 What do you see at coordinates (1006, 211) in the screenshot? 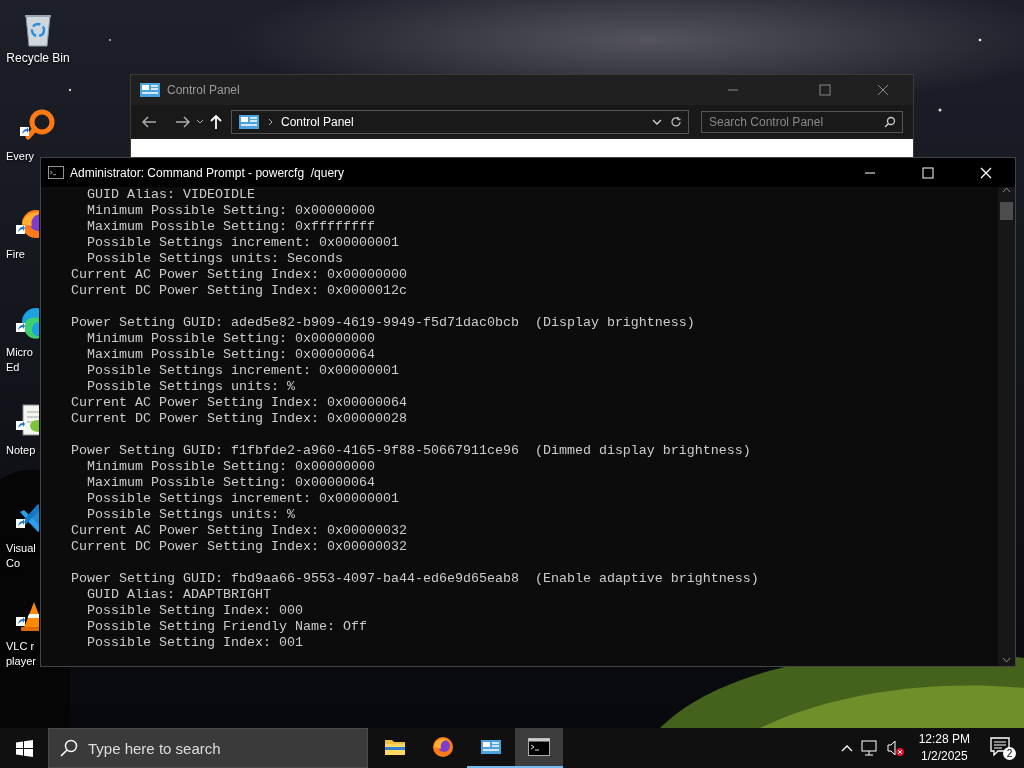
I see `scroll-thumb` at bounding box center [1006, 211].